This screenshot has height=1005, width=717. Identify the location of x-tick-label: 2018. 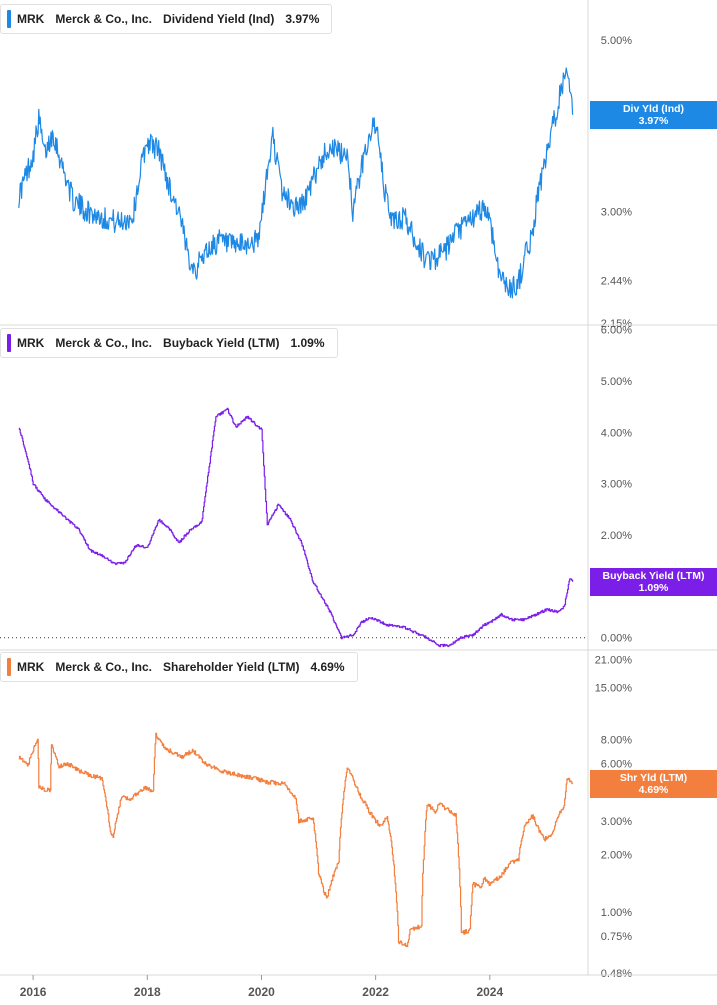
(147, 992).